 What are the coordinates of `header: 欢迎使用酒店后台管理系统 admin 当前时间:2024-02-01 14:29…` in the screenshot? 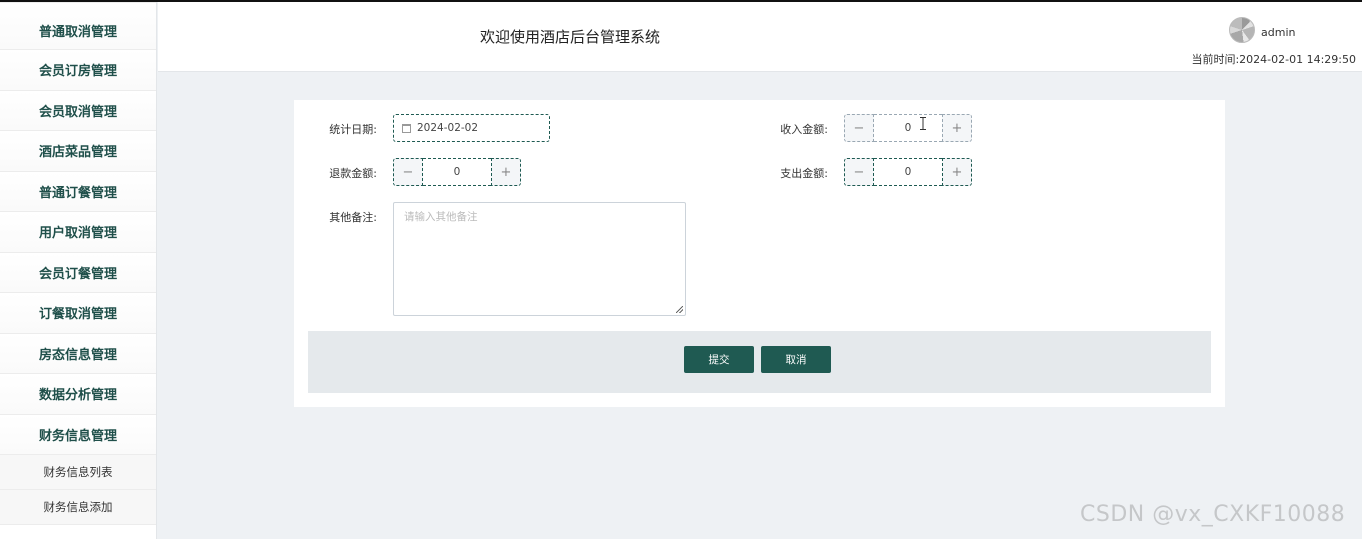 It's located at (760, 37).